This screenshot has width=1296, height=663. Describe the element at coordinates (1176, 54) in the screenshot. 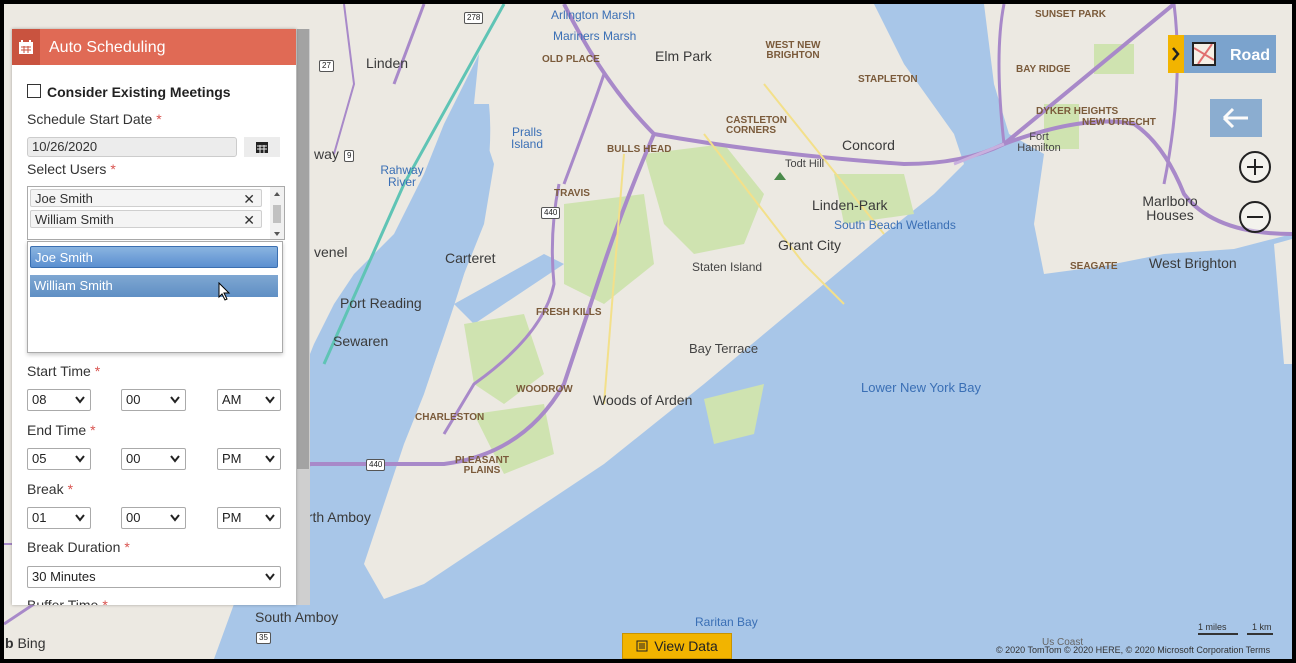

I see `map-style-expand-tab` at that location.